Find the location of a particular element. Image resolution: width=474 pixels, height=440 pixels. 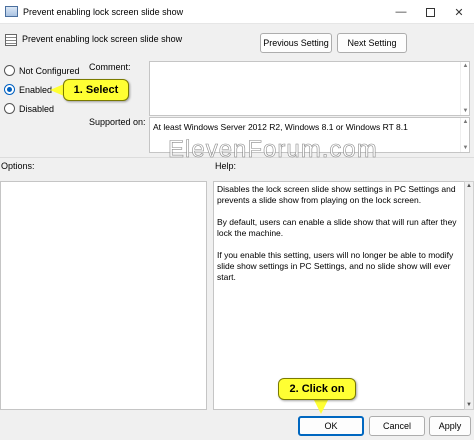

radio-enabled-circle is located at coordinates (9, 89).